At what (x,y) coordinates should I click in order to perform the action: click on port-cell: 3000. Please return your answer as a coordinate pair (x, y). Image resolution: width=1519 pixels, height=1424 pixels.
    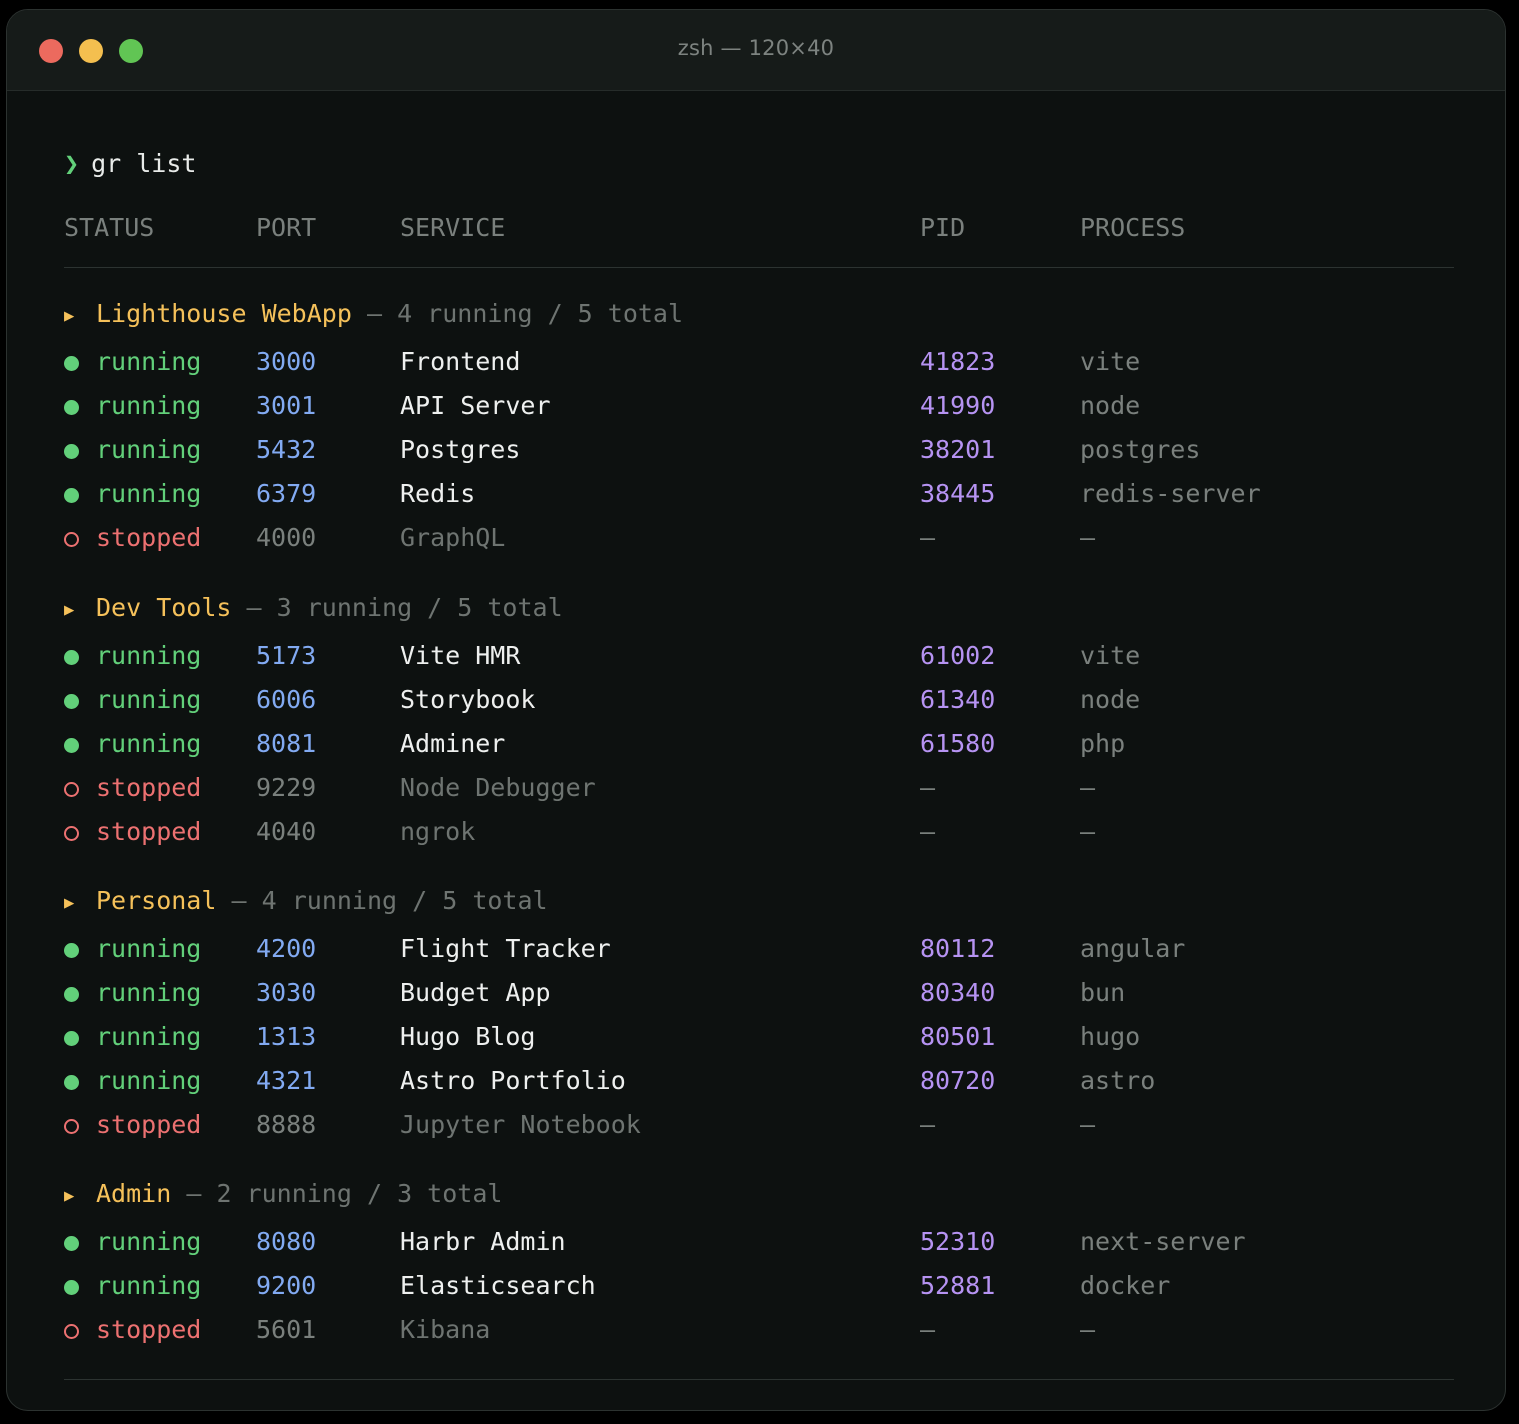
    Looking at the image, I should click on (286, 361).